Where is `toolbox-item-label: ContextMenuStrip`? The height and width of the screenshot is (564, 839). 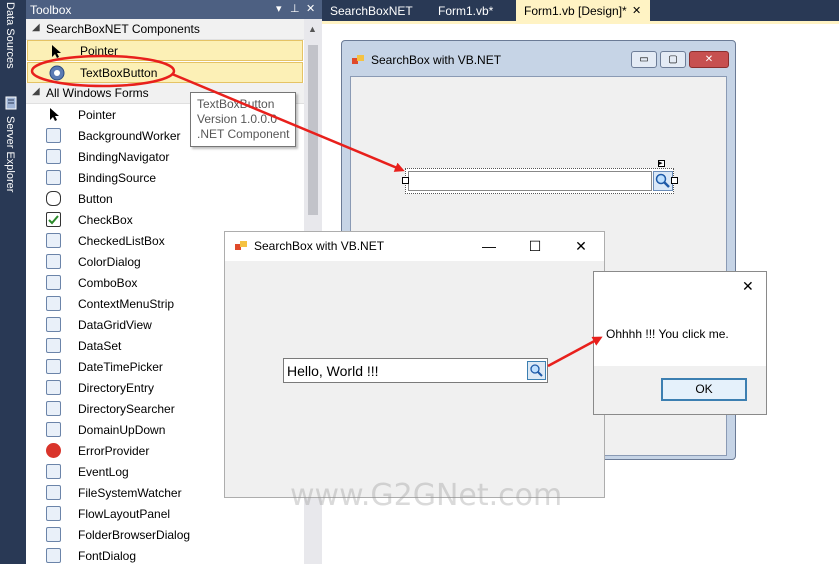
toolbox-item-label: ContextMenuStrip is located at coordinates (126, 304).